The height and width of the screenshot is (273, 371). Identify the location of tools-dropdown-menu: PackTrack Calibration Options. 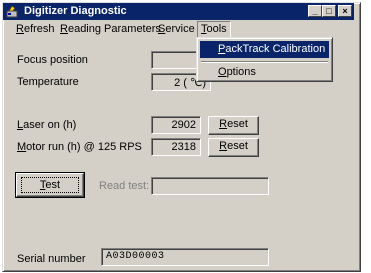
(264, 59).